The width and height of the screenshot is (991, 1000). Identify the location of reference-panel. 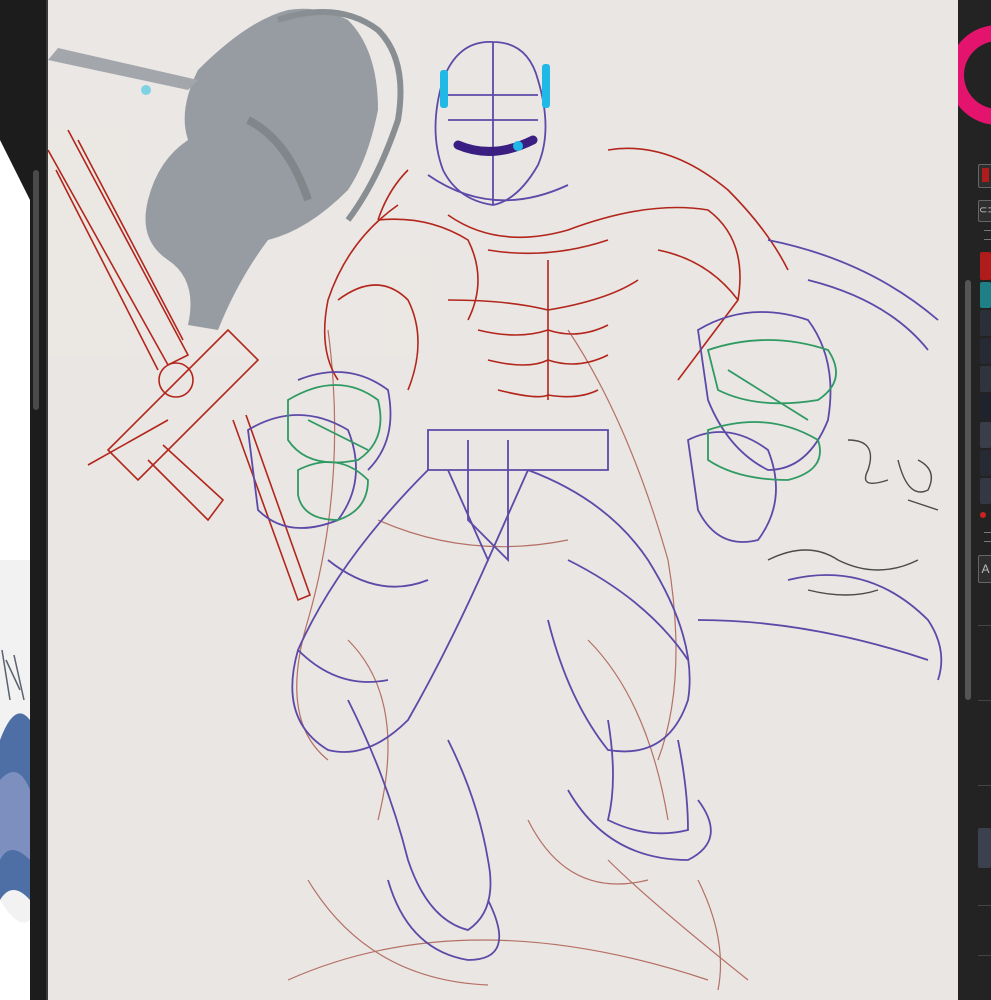
(24, 500).